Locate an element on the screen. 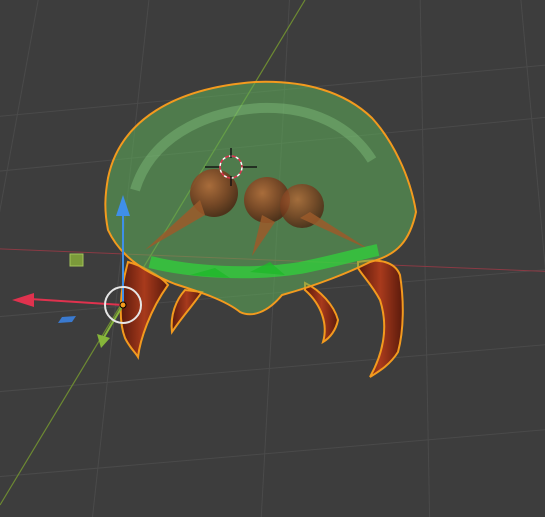  leg-back-right is located at coordinates (322, 313).